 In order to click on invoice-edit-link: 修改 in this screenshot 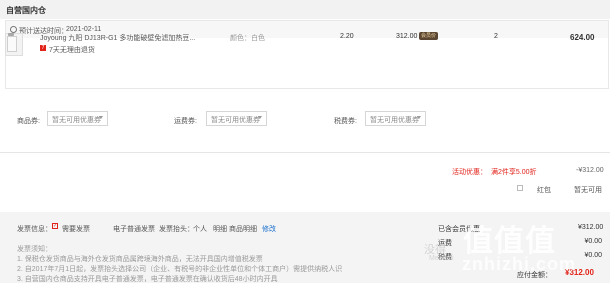, I will do `click(269, 229)`.